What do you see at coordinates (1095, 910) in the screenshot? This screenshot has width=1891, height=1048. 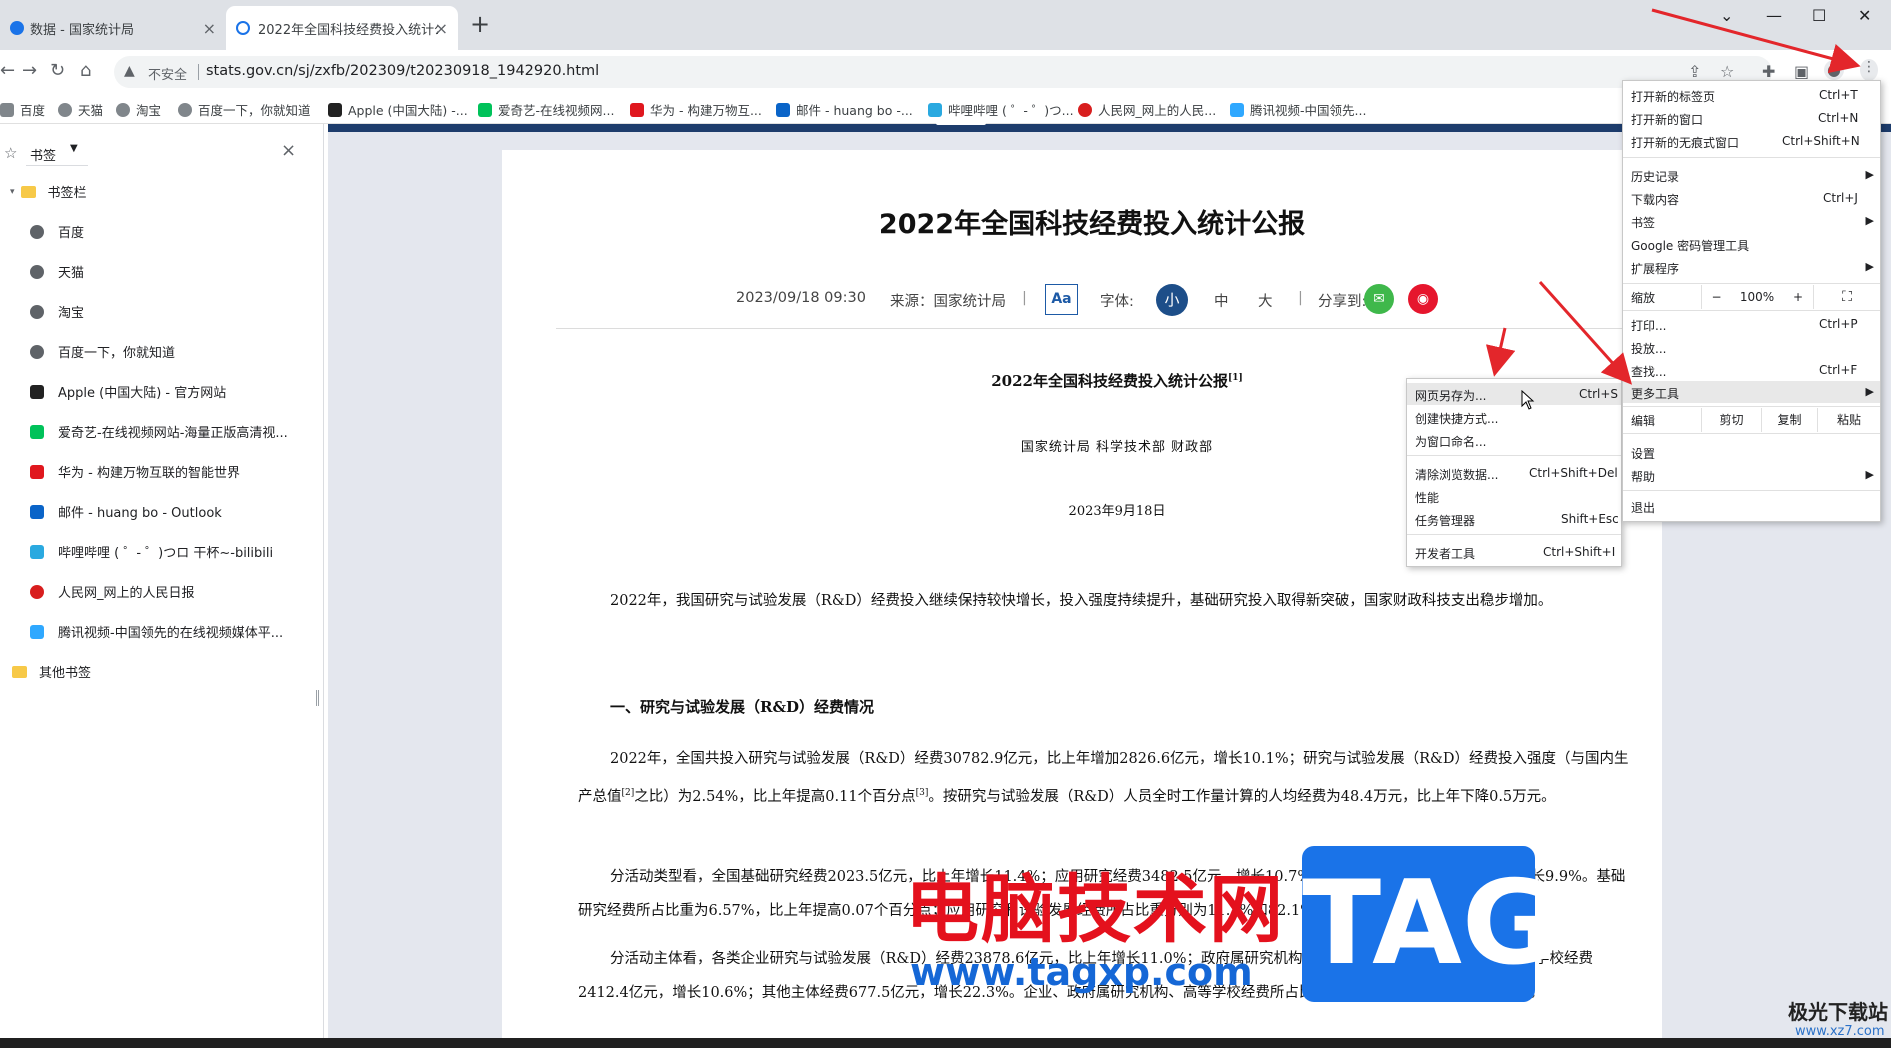 I see `watermark-text: 电脑技术网` at bounding box center [1095, 910].